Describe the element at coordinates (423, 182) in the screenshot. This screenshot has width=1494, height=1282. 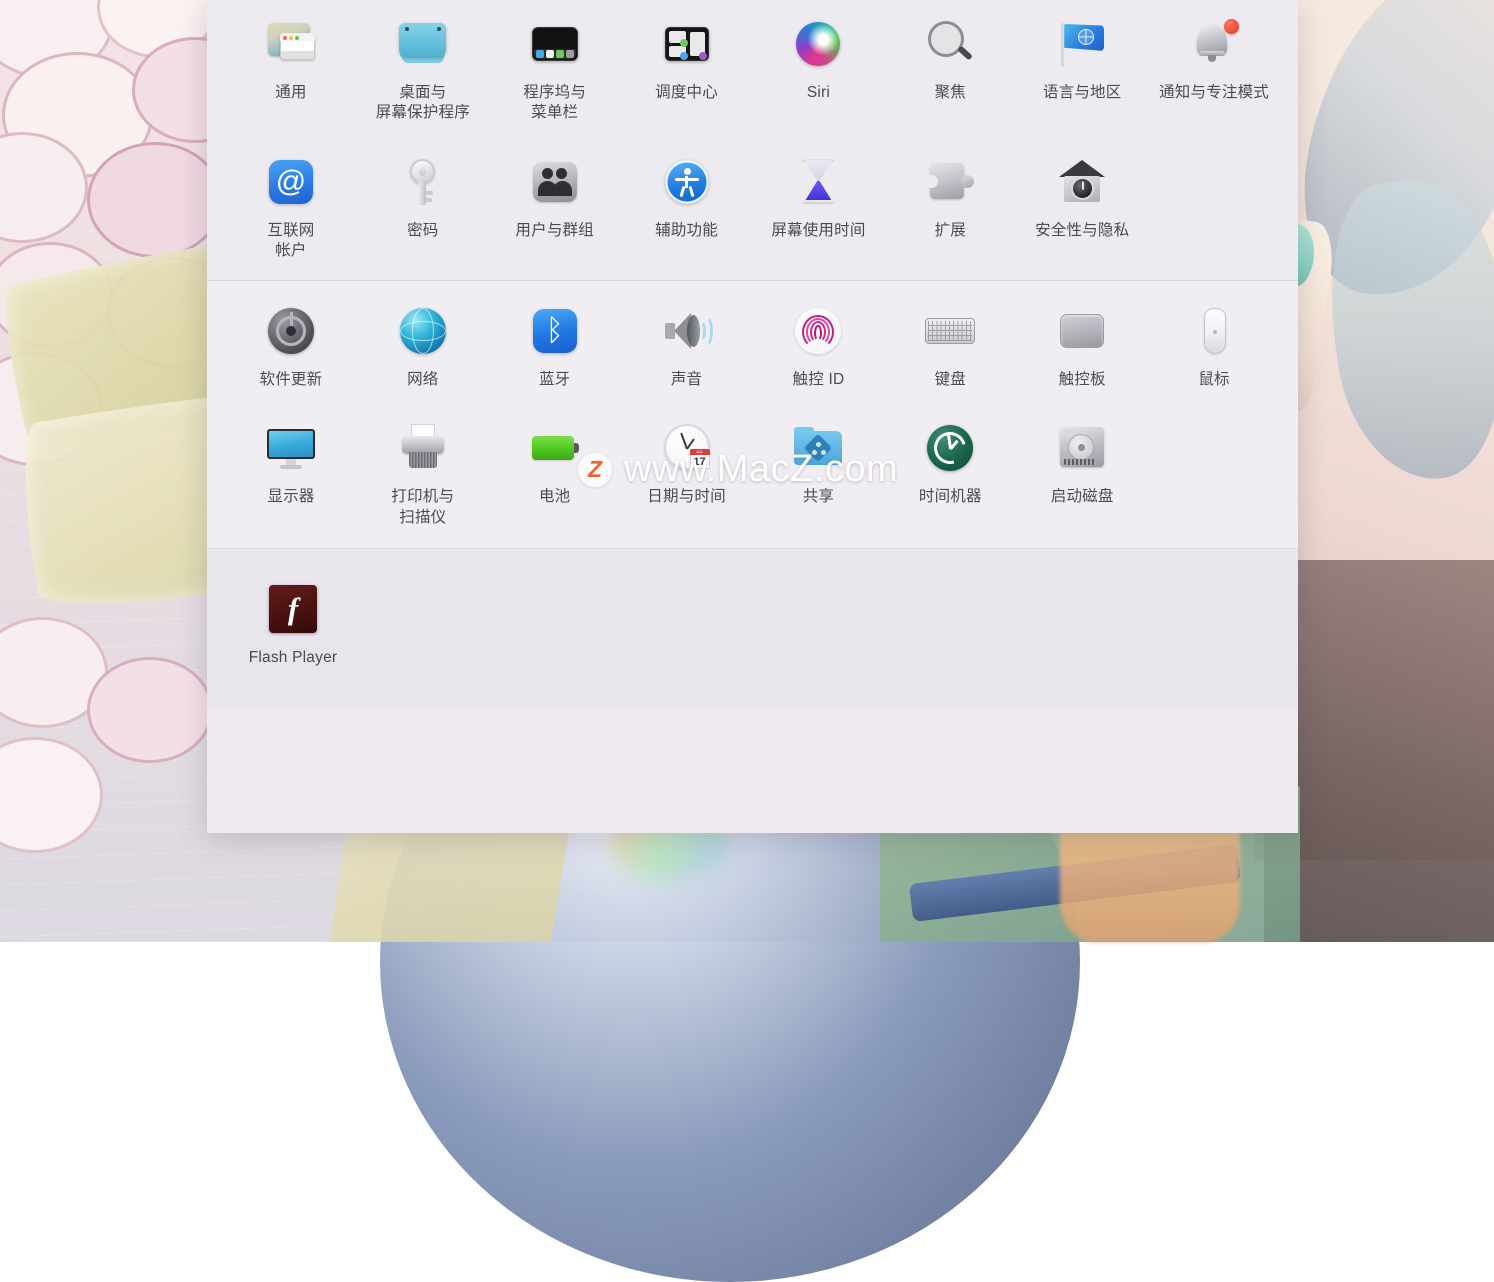
I see `passwords-key-icon` at that location.